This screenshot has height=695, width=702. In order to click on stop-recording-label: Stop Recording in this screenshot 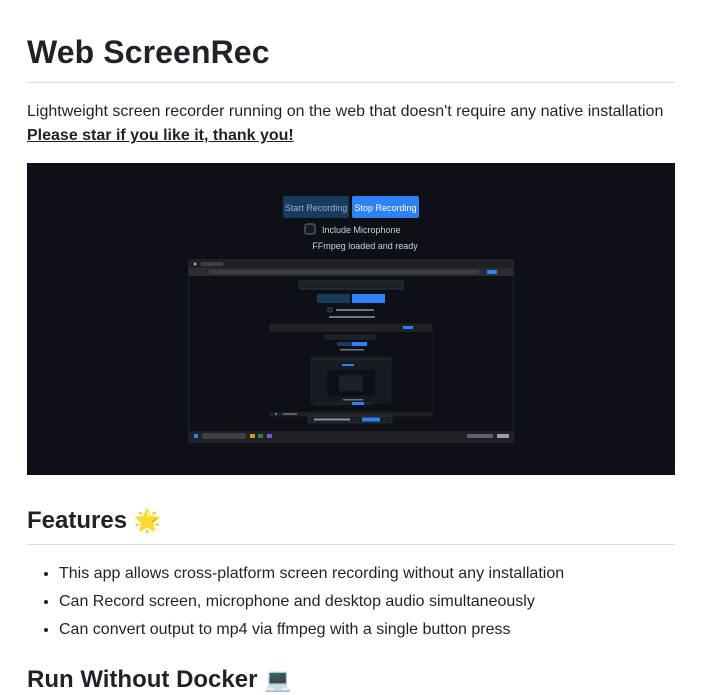, I will do `click(385, 208)`.